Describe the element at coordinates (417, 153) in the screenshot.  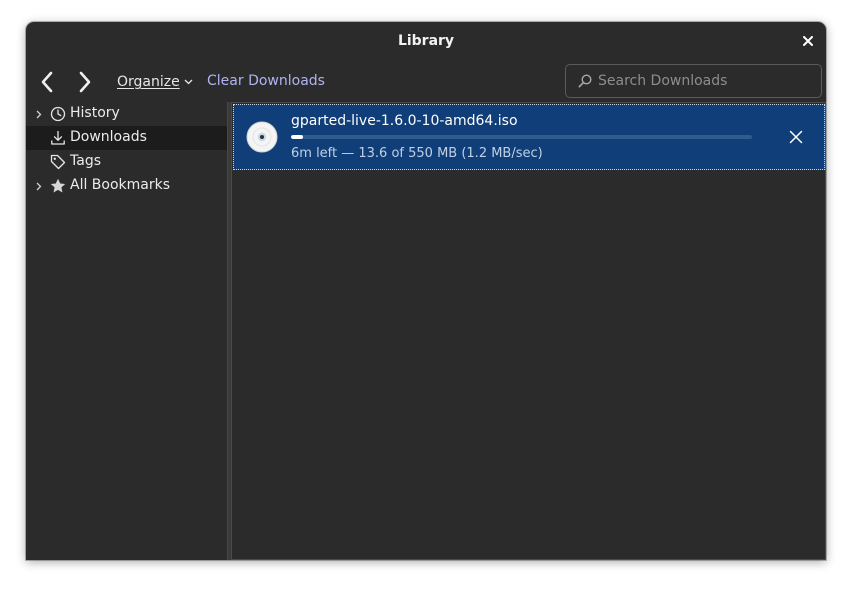
I see `download-status: 6m left — 13.6 of 550 MB (1.2 MB/sec)` at that location.